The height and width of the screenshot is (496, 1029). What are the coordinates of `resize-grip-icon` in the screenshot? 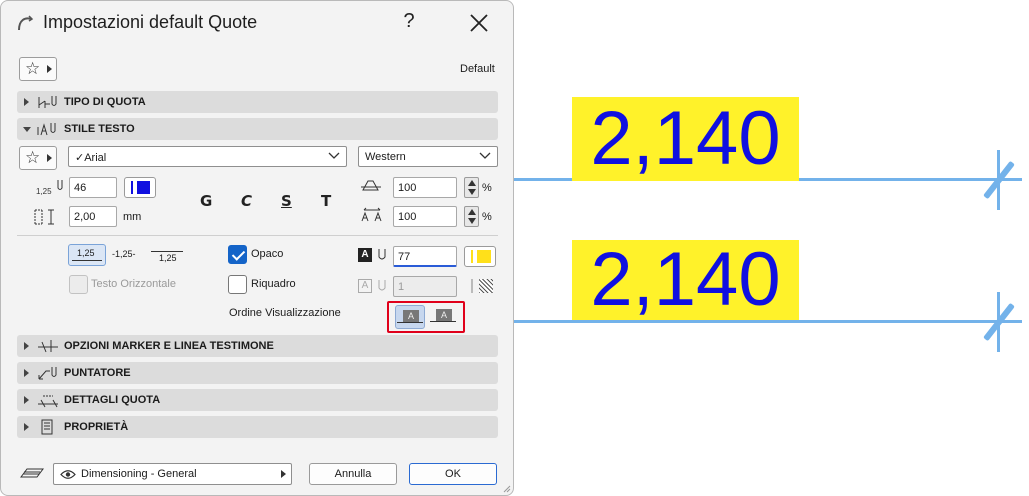 It's located at (506, 488).